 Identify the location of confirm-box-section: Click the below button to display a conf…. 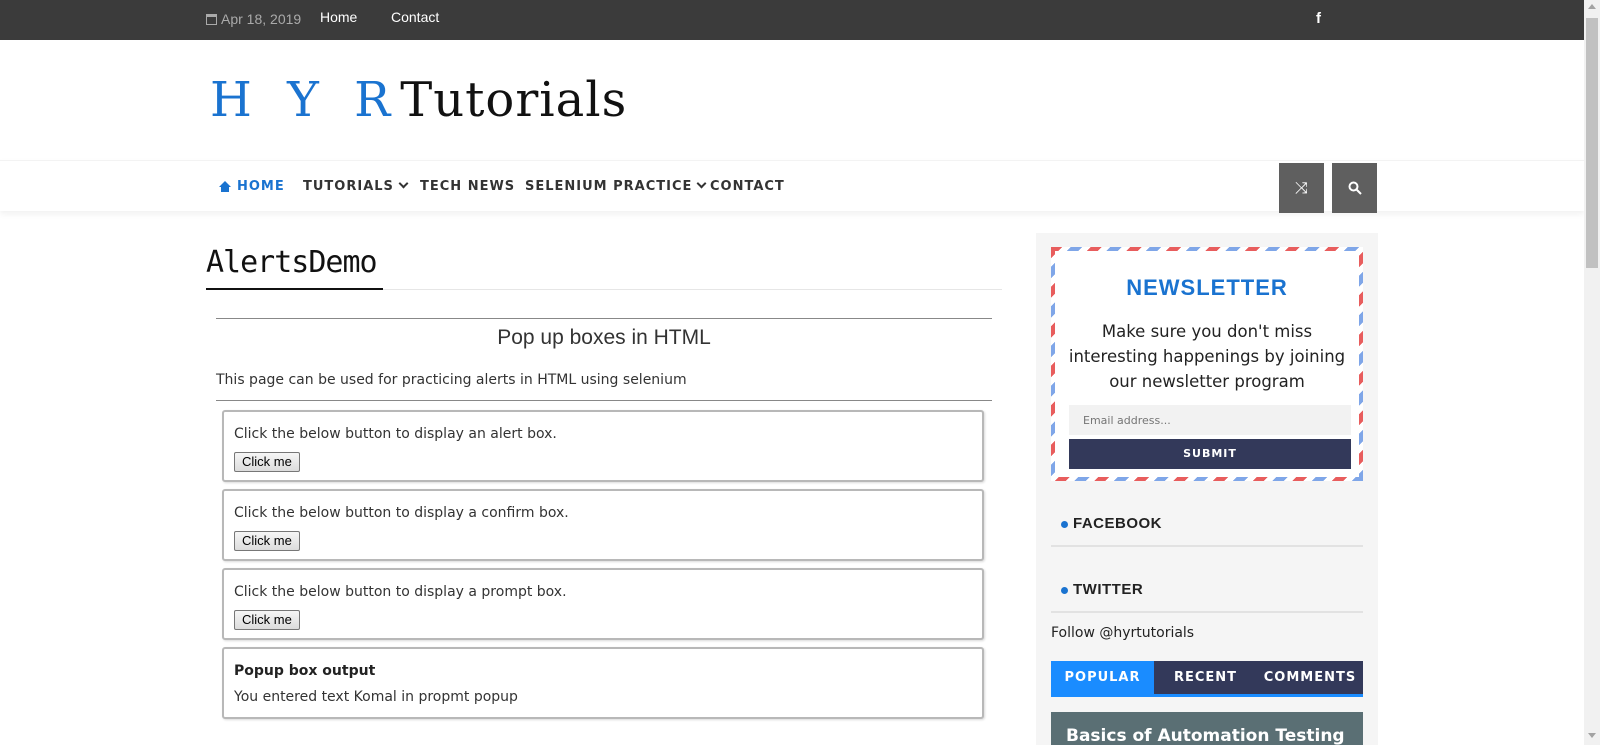
(603, 525).